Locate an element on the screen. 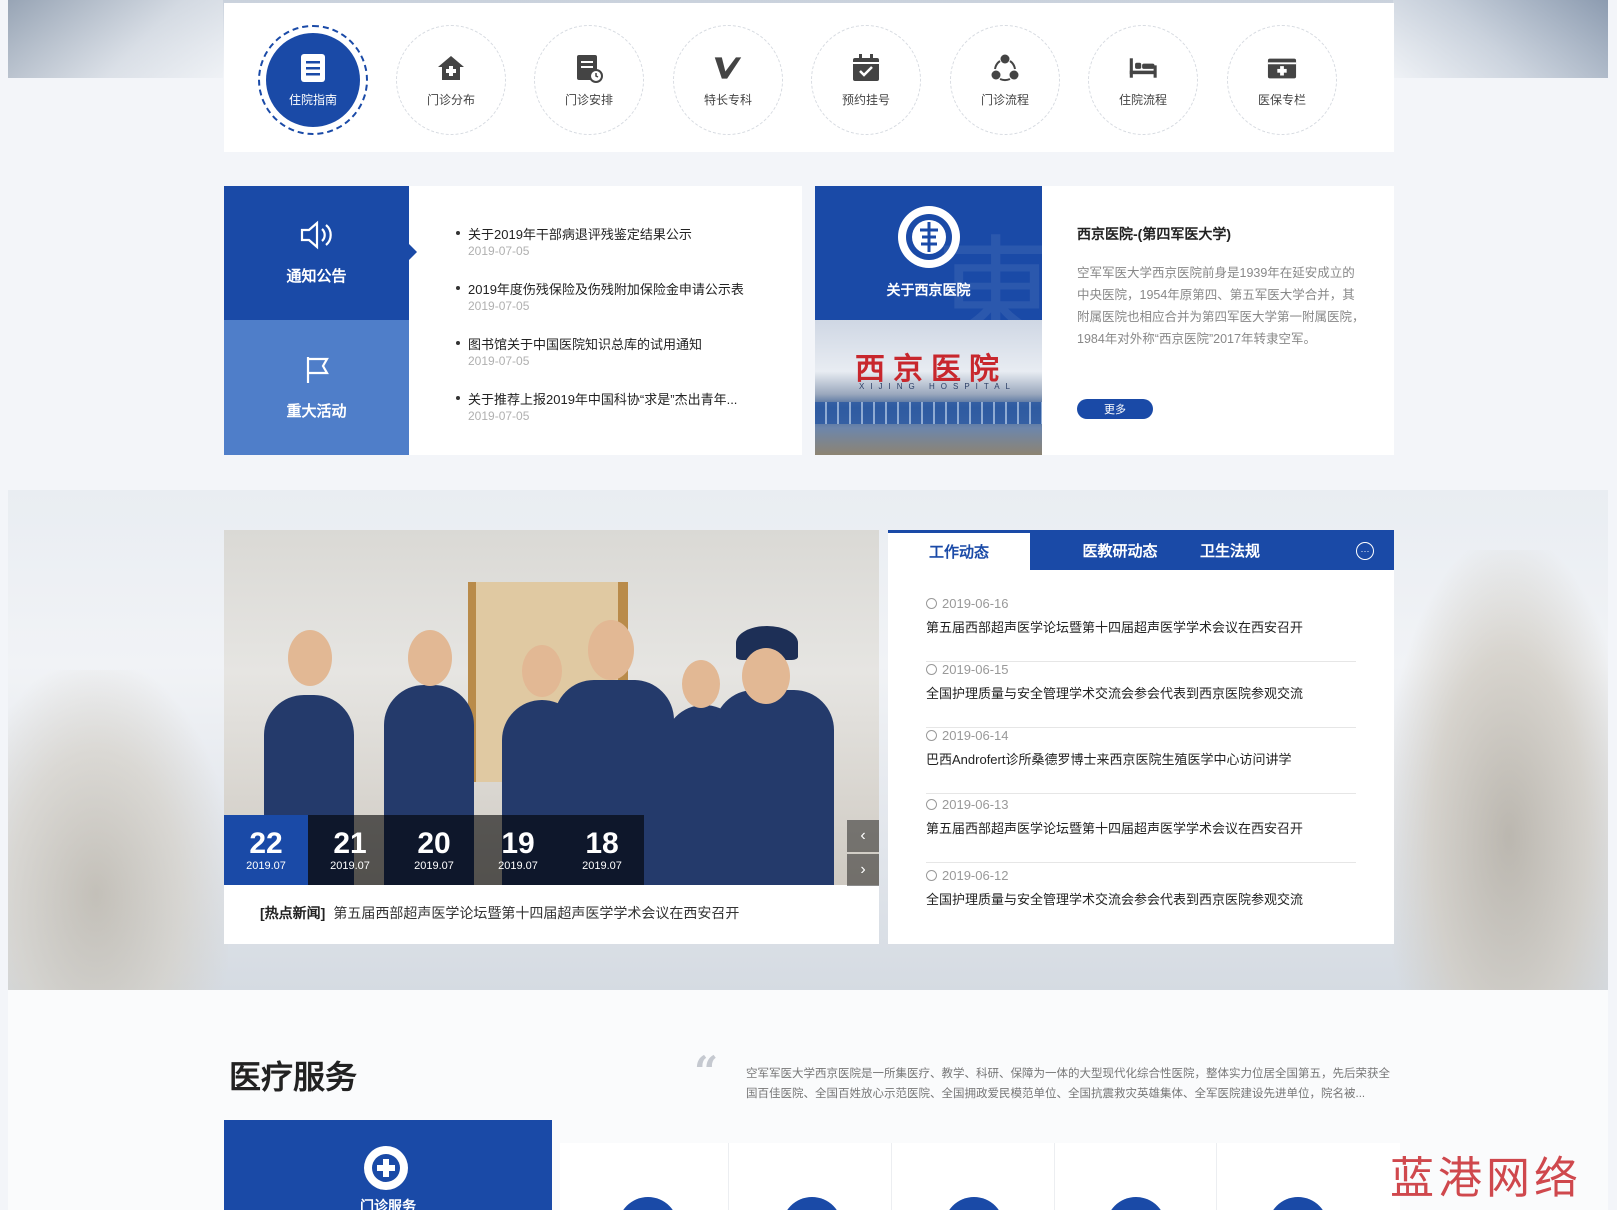  date-day: 19 is located at coordinates (518, 843).